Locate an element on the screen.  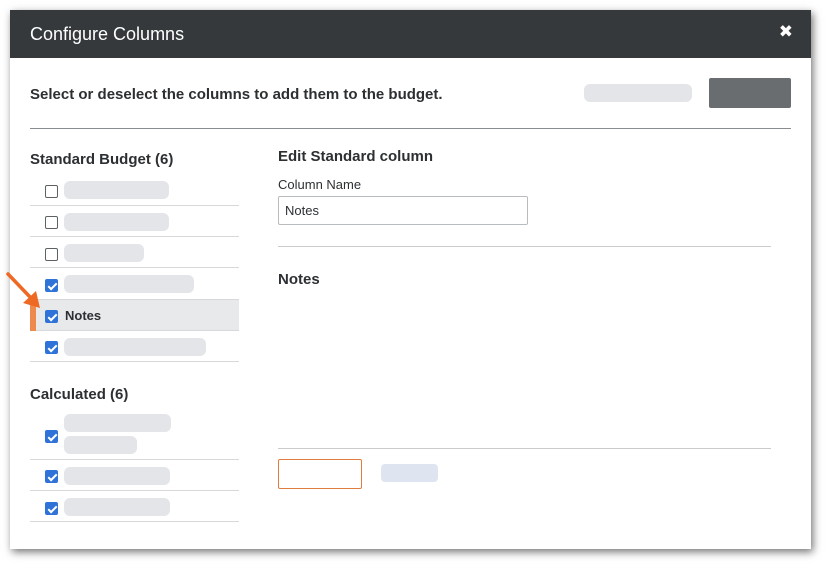
modal-title: Configure Columns is located at coordinates (107, 34).